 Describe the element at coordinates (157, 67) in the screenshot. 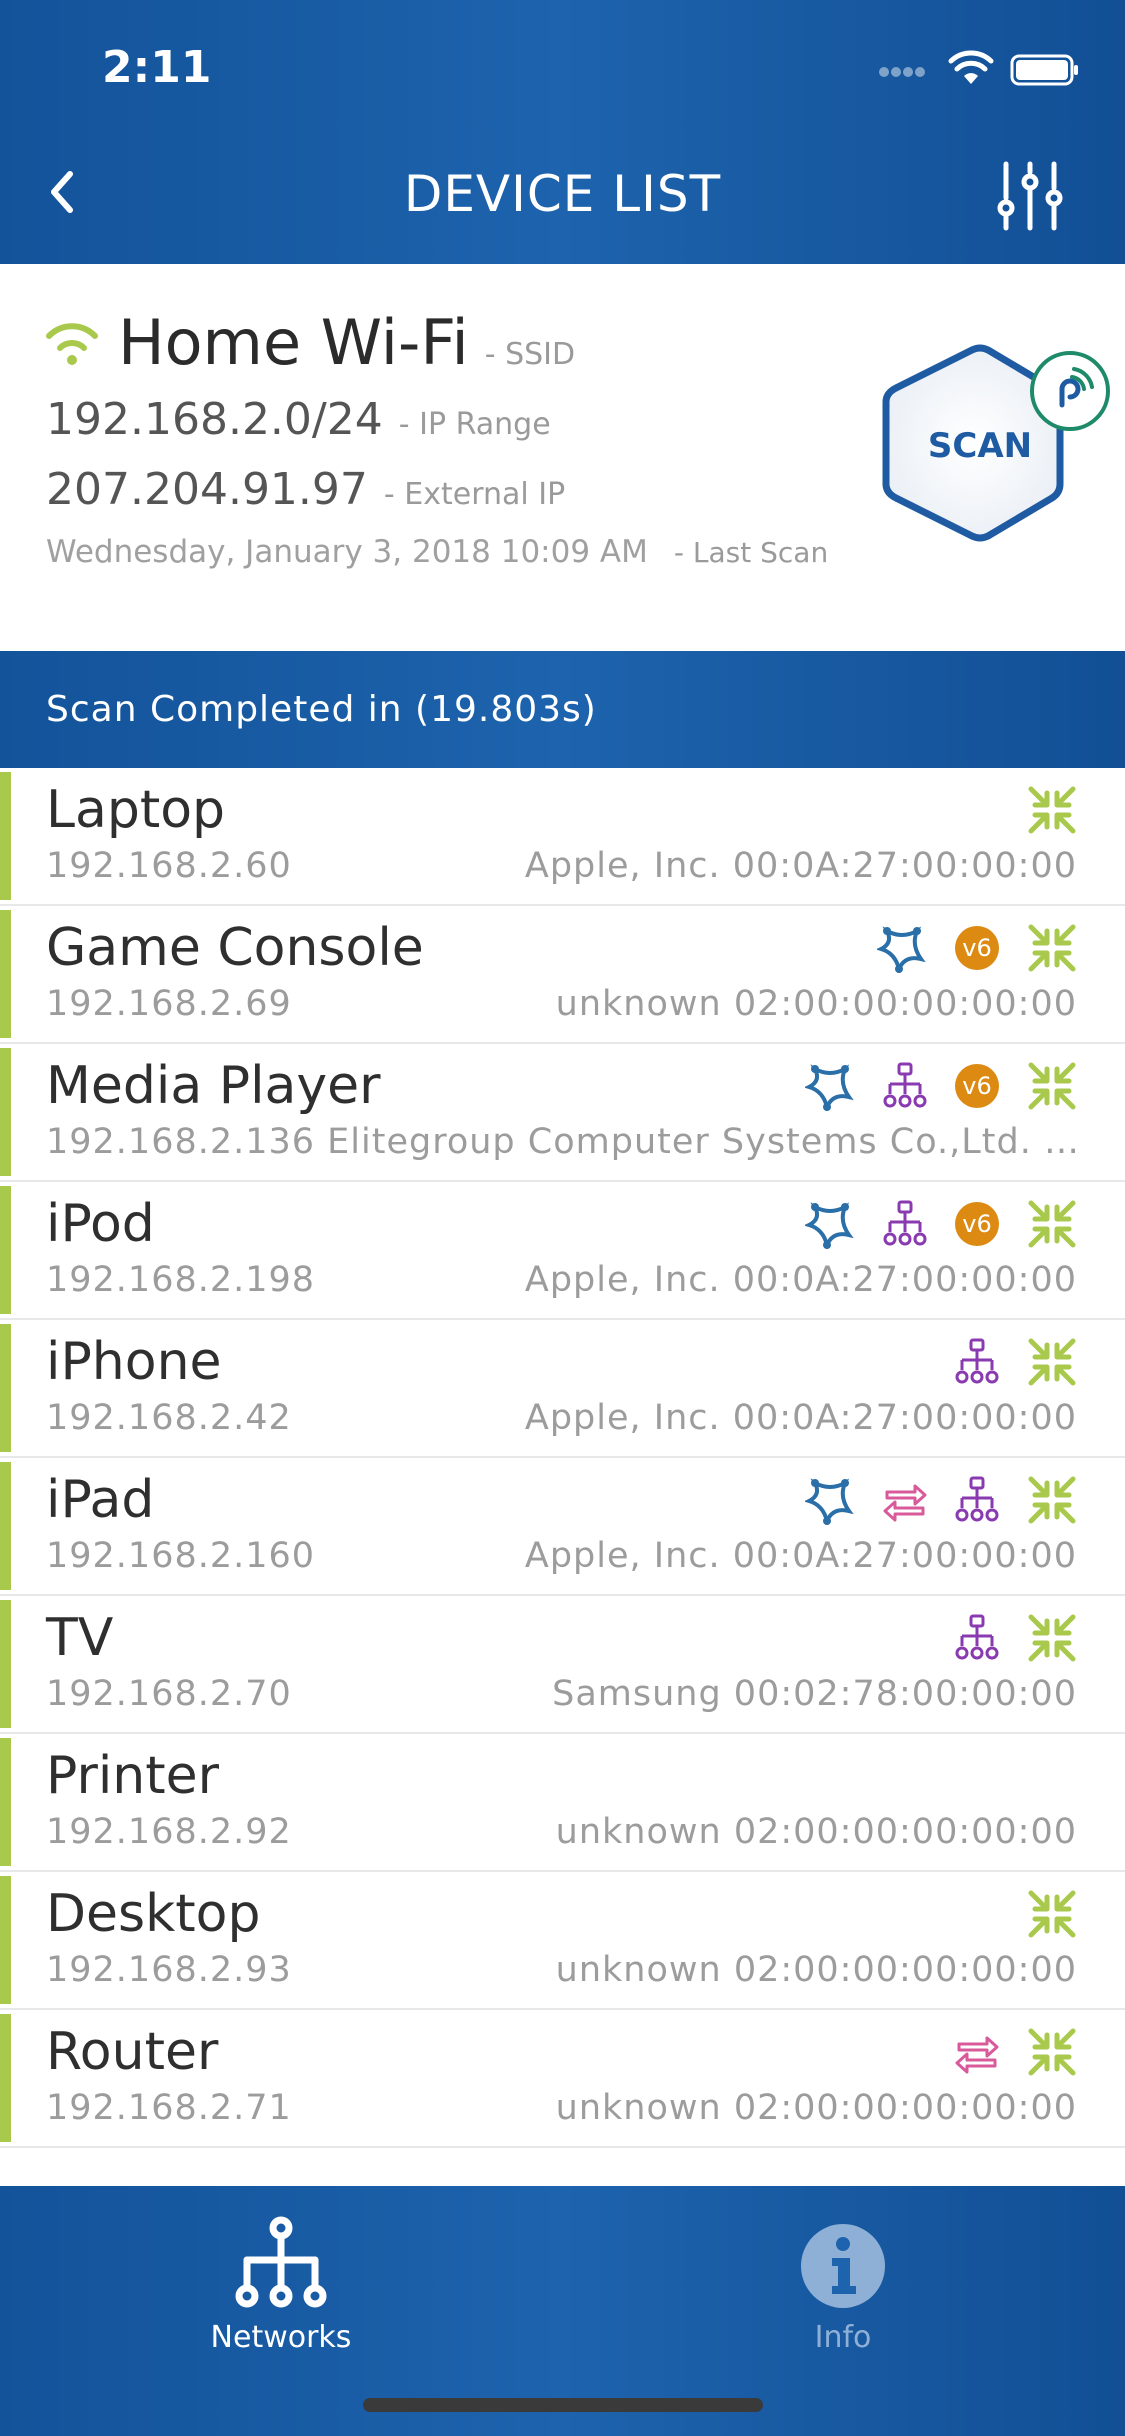

I see `status-time: 2:11` at that location.